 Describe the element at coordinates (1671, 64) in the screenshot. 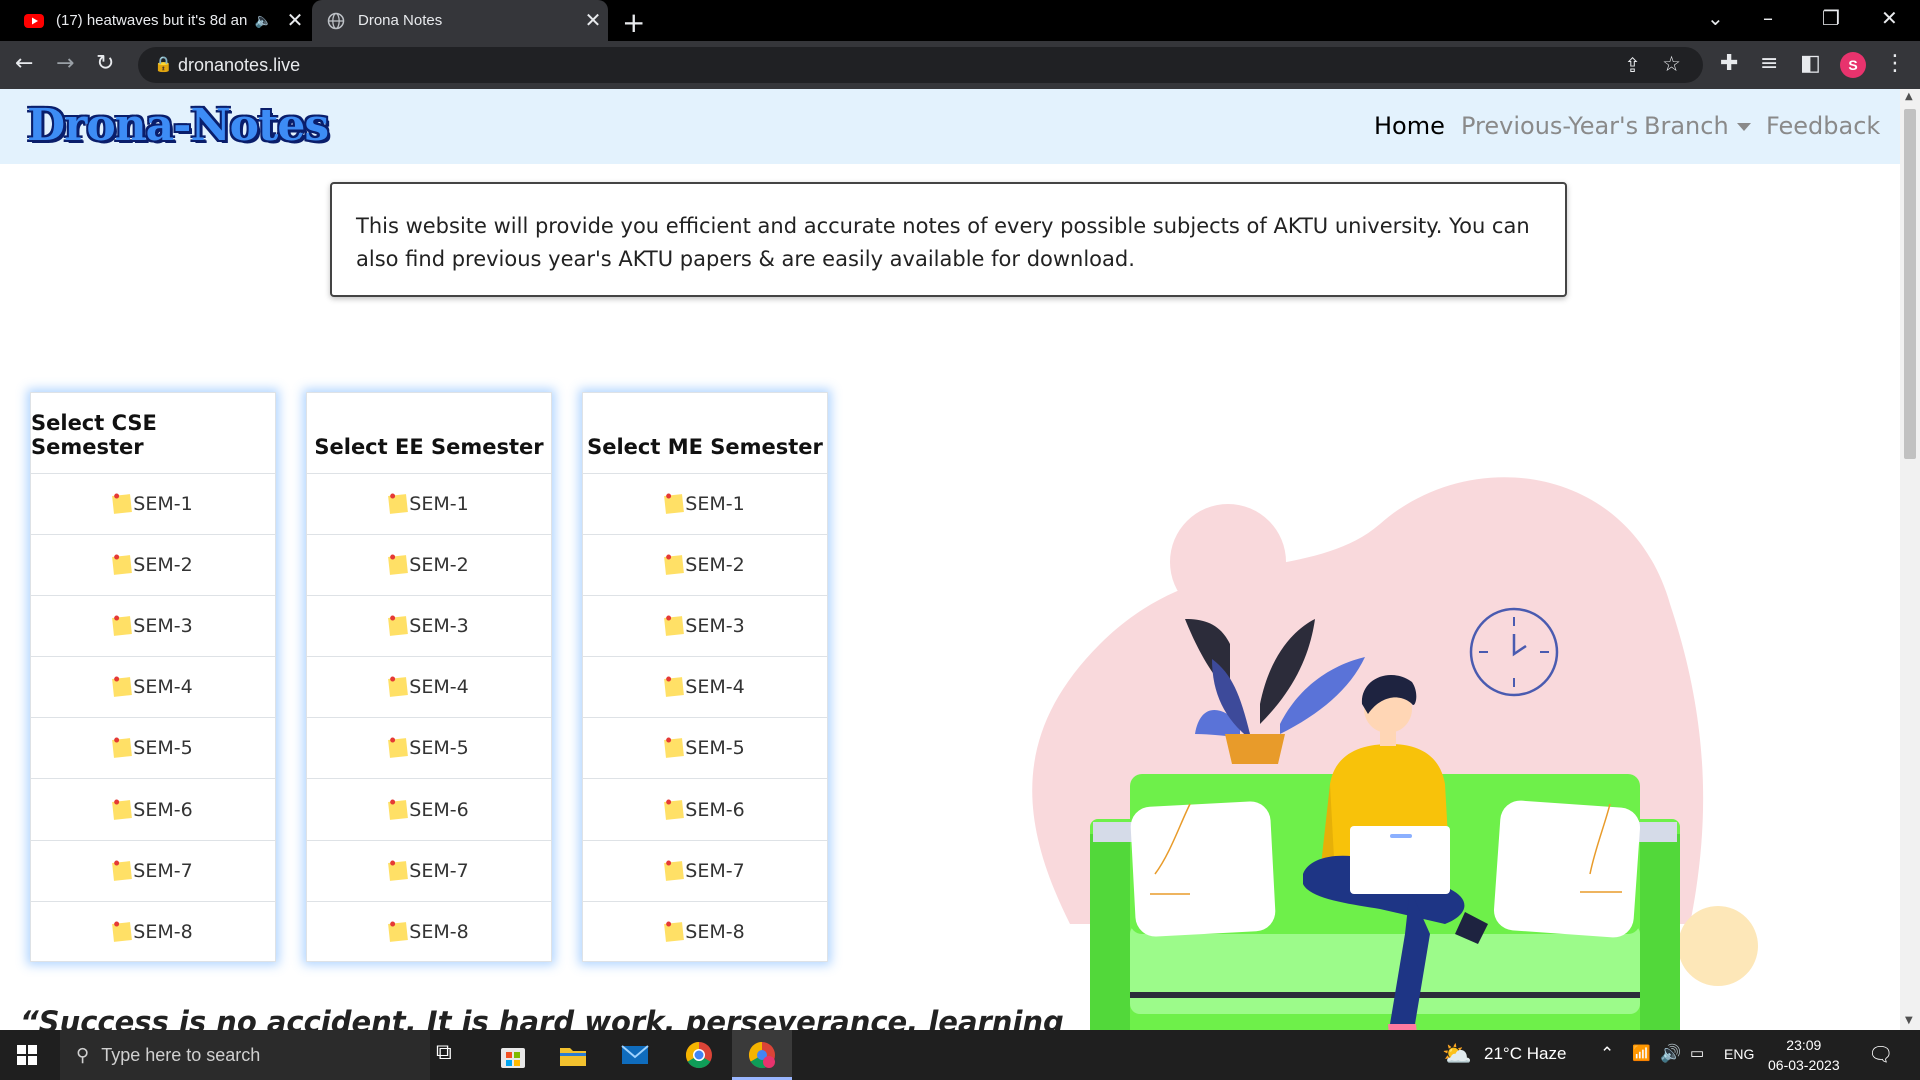

I see `bookmark-star-icon: ☆` at that location.